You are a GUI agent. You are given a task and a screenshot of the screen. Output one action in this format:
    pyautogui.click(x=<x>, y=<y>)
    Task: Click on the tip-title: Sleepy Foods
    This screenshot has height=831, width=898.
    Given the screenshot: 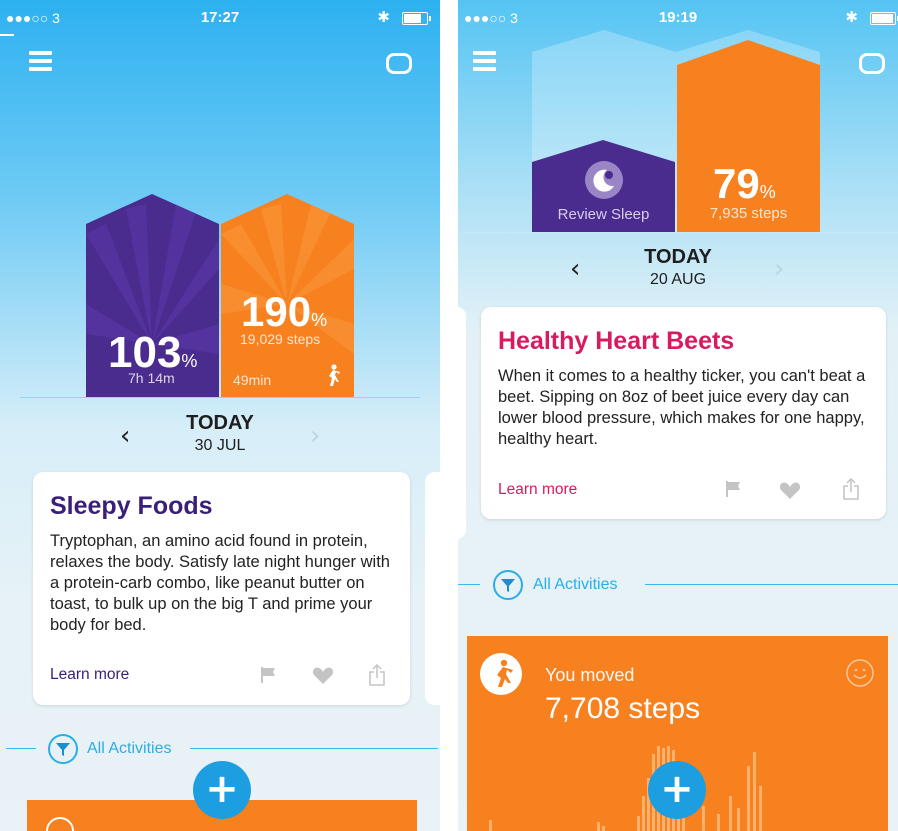 What is the action you would take?
    pyautogui.click(x=131, y=506)
    